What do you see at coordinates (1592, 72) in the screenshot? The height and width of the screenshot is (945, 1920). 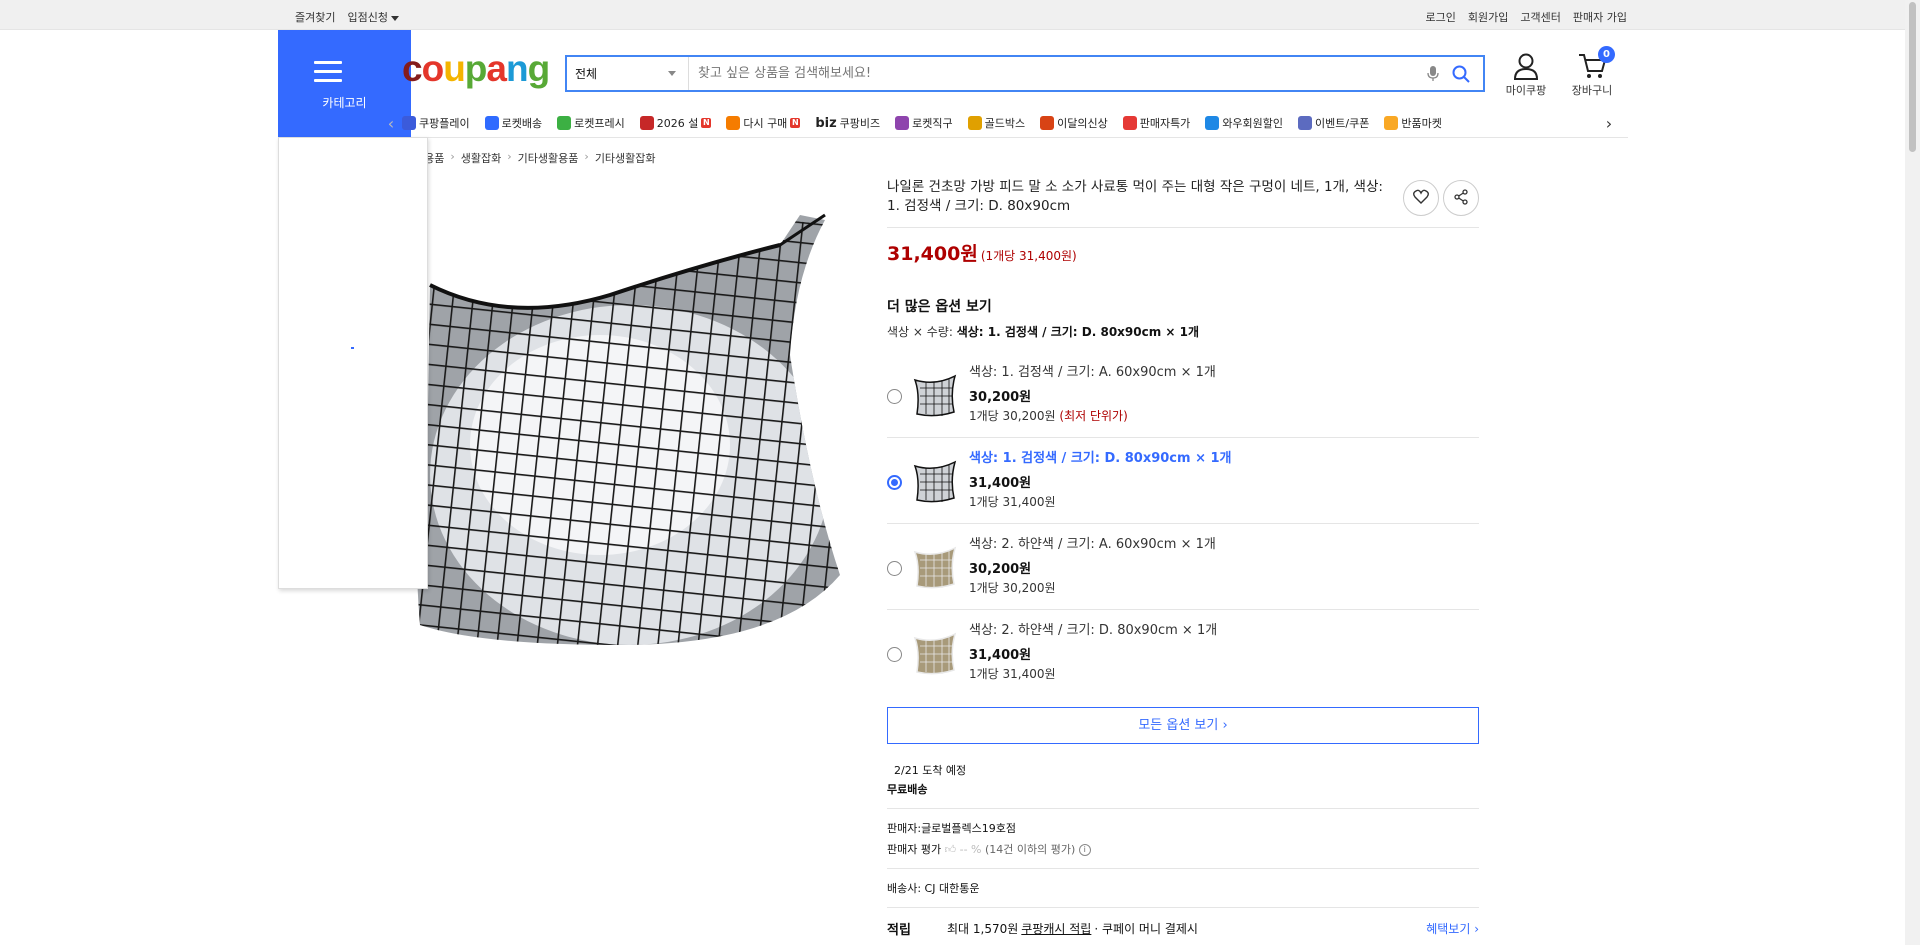 I see `cart-button: 0 장바구니` at bounding box center [1592, 72].